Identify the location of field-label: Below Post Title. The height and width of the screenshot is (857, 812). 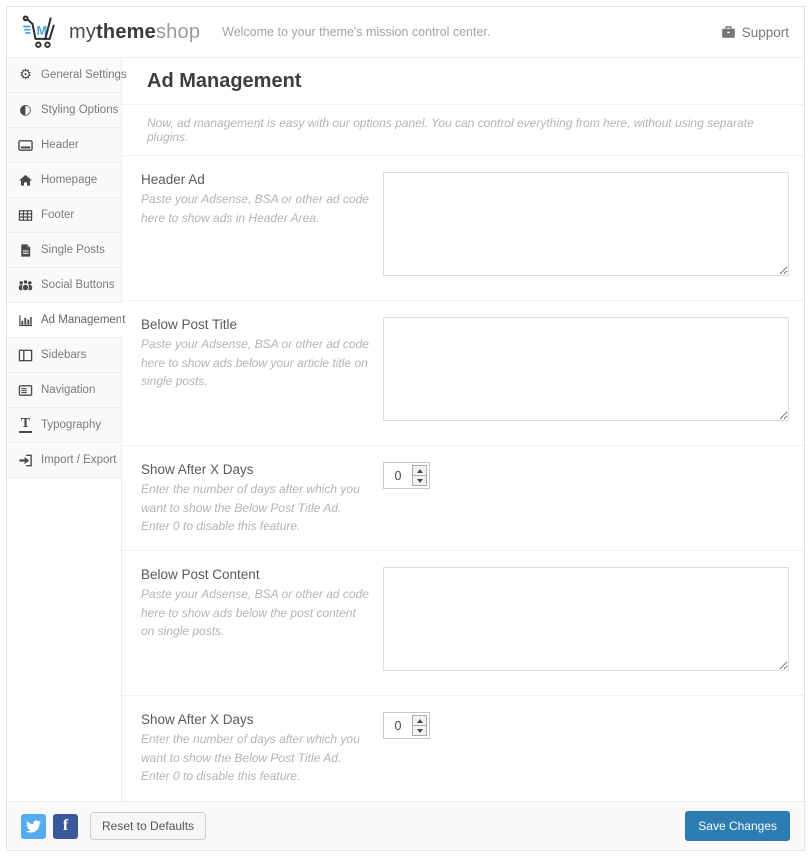
(189, 324).